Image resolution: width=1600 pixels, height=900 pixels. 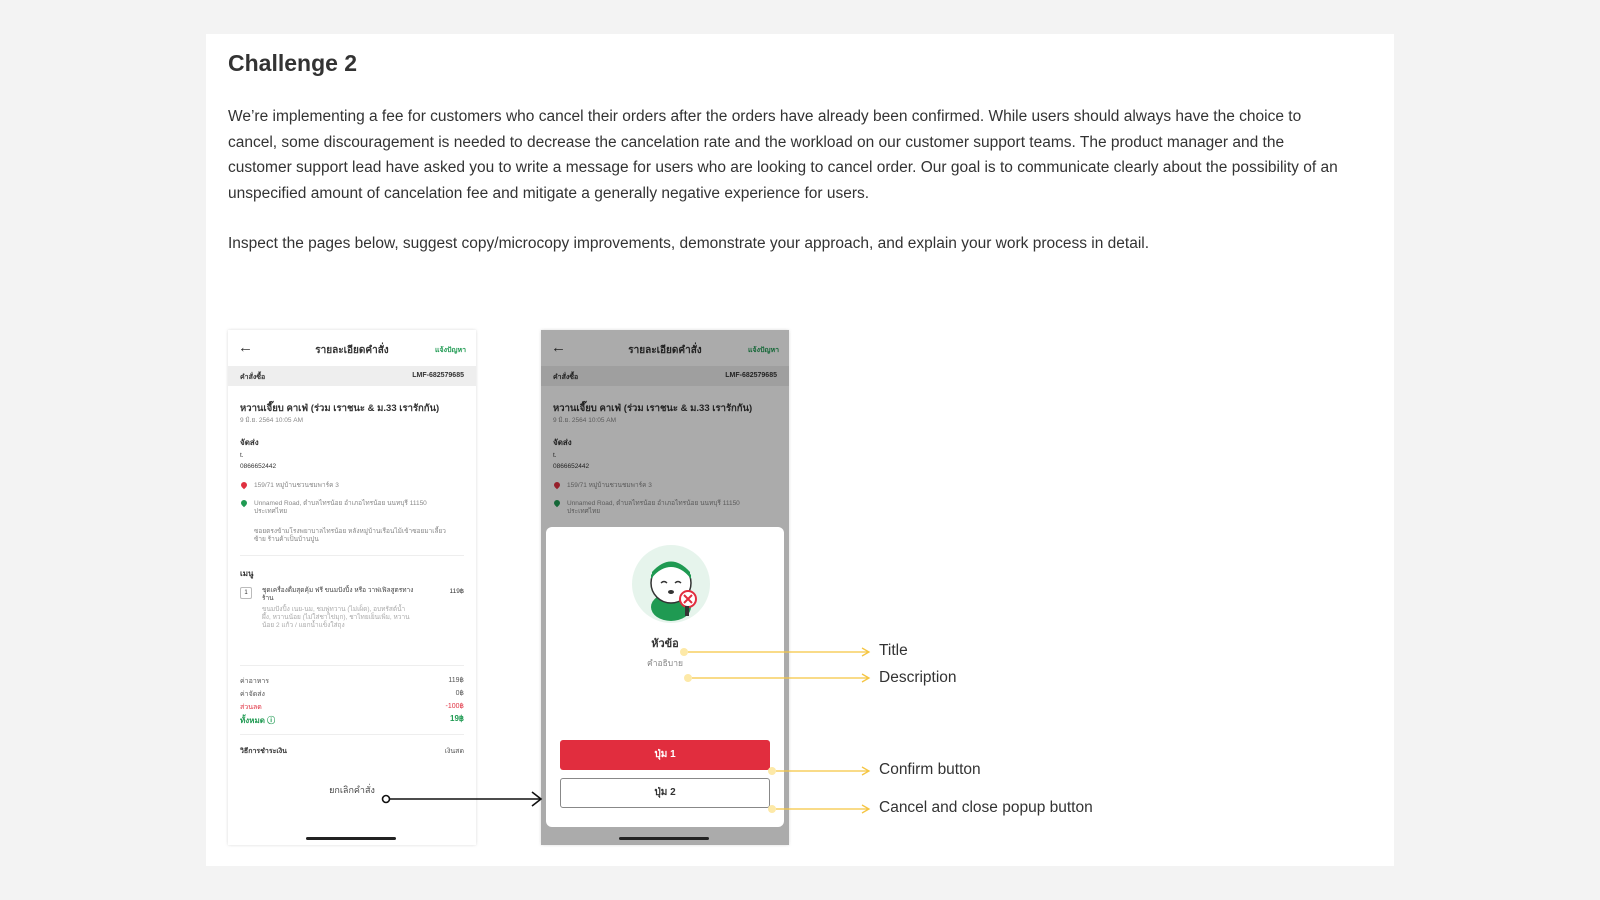 I want to click on menu-label: เมนู, so click(x=247, y=573).